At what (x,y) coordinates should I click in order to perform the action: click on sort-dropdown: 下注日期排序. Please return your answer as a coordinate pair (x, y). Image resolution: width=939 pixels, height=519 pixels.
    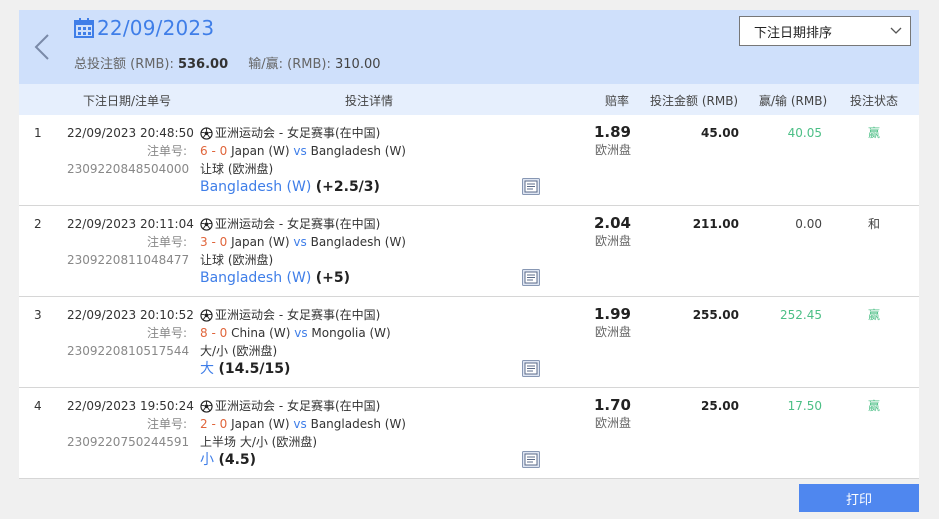
    Looking at the image, I should click on (825, 31).